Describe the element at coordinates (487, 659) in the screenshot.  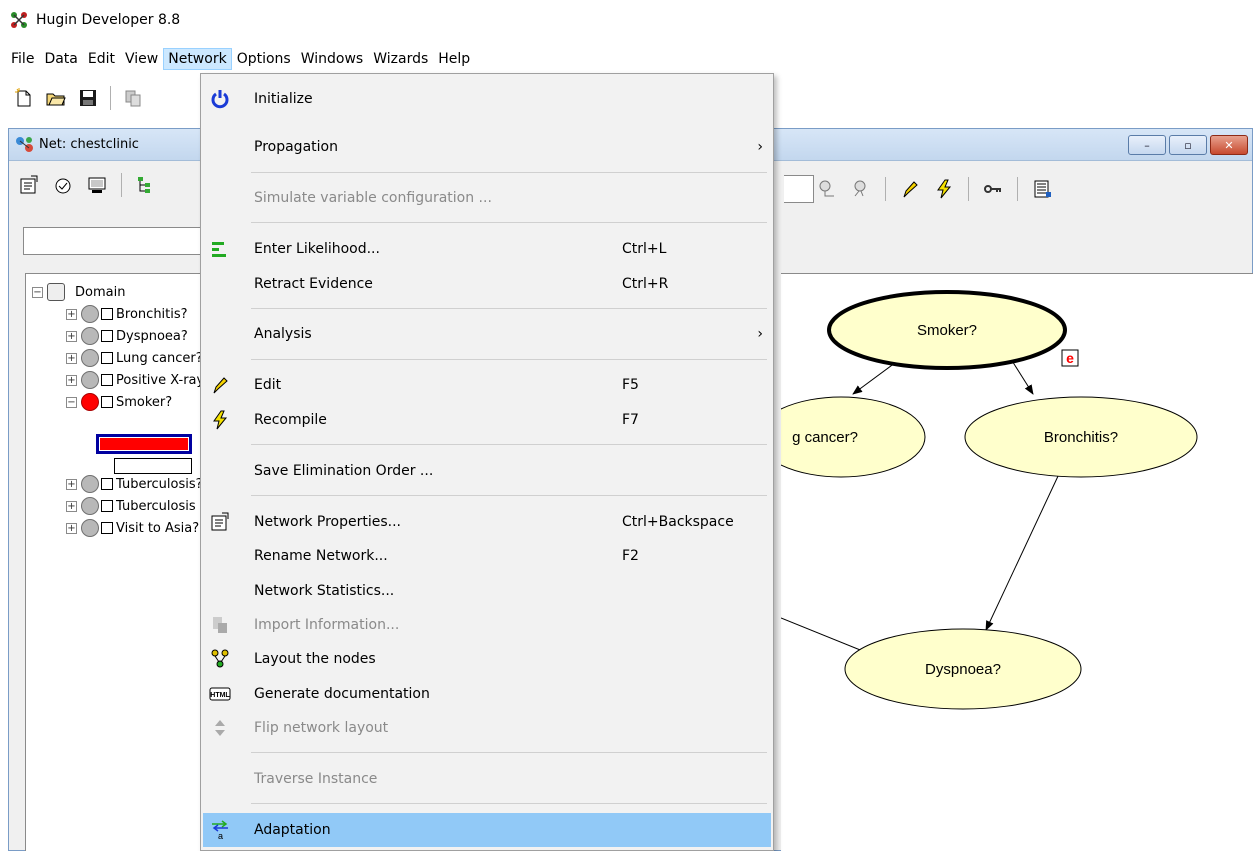
I see `menu-item-layout-nodes: Layout the nodes` at that location.